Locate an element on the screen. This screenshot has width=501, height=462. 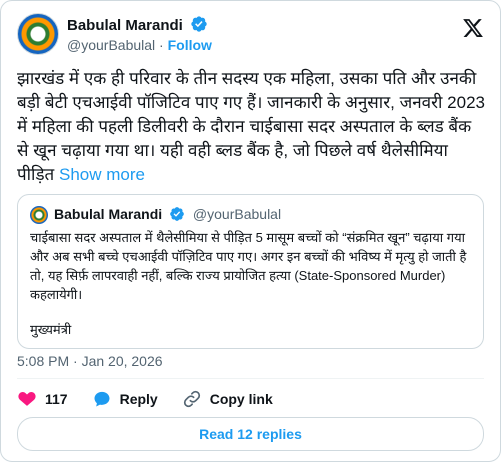
follow-button: Follow is located at coordinates (190, 45).